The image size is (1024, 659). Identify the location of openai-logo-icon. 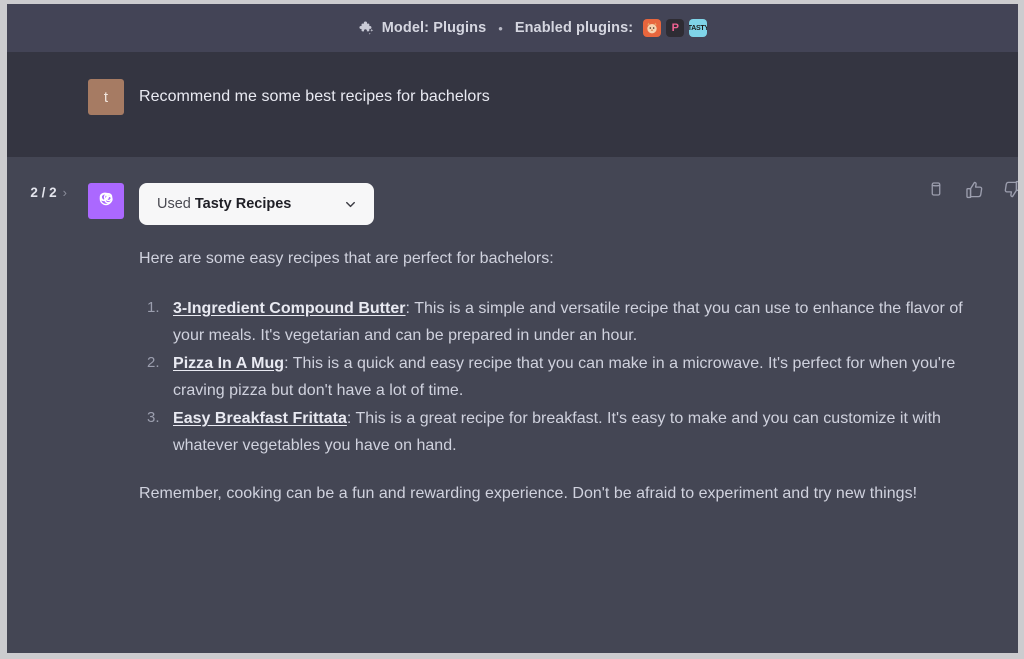
(106, 201).